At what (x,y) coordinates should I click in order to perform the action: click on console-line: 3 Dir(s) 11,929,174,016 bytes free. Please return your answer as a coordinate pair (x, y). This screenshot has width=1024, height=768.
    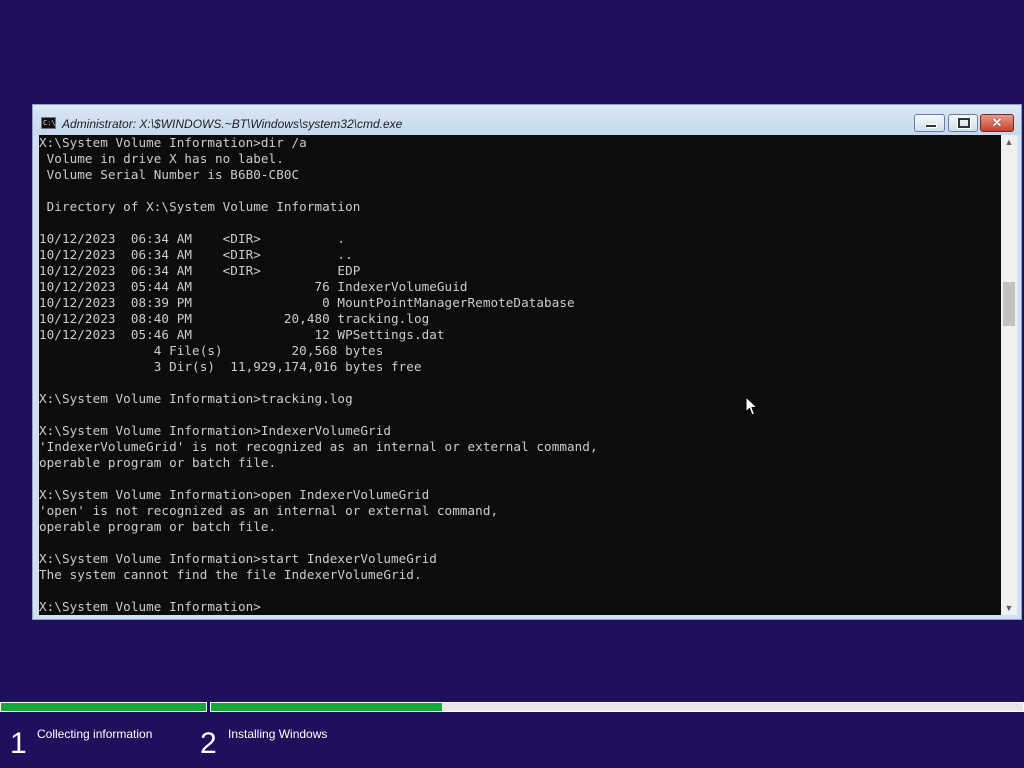
    Looking at the image, I should click on (230, 366).